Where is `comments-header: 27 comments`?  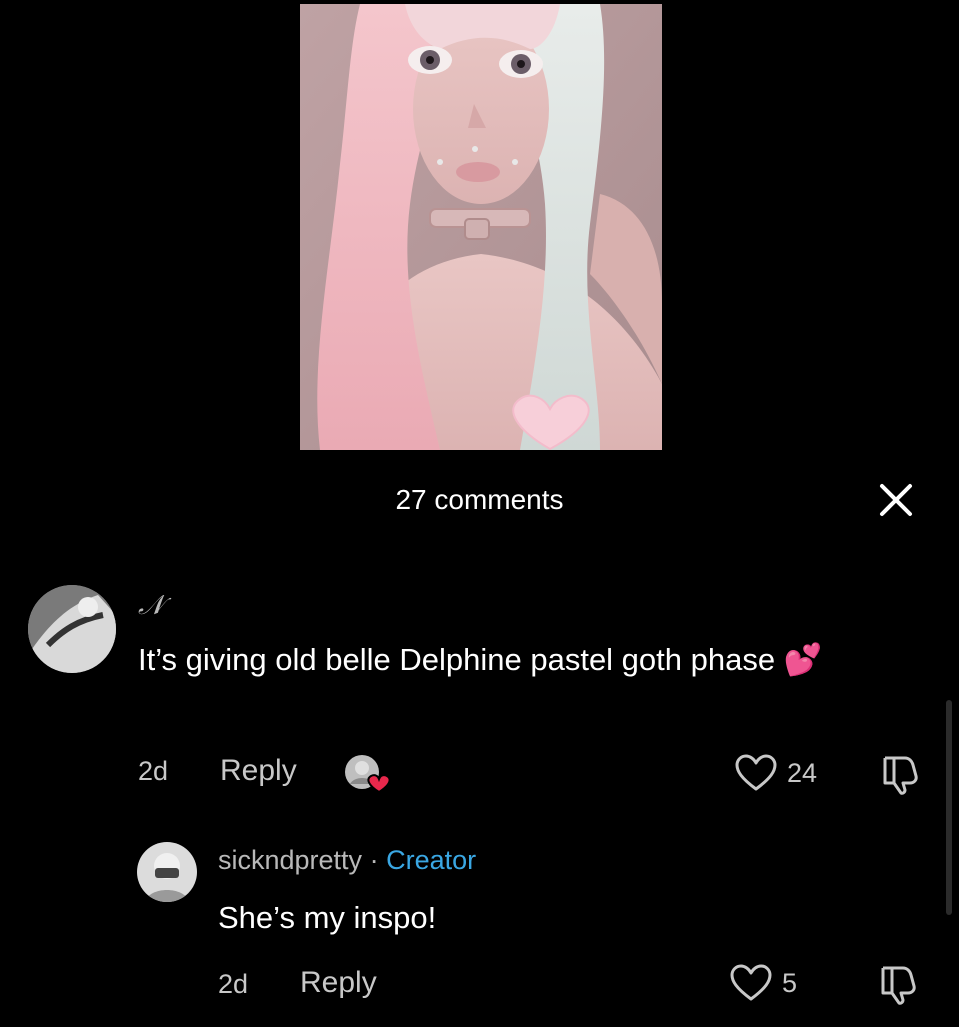
comments-header: 27 comments is located at coordinates (479, 500).